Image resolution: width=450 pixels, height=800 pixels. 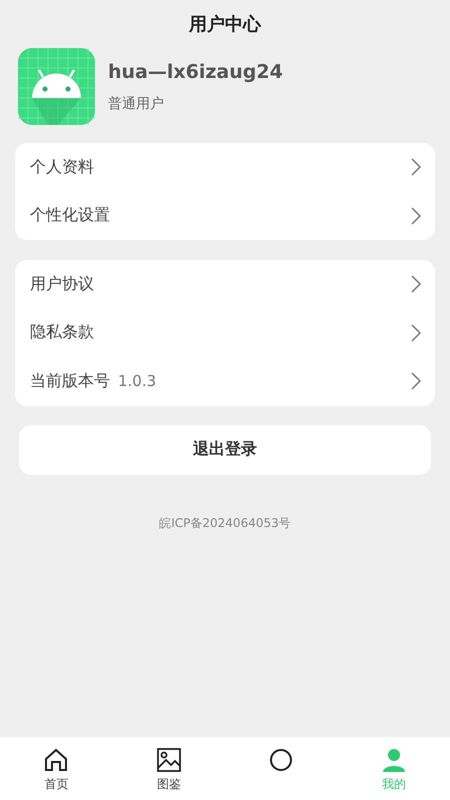 What do you see at coordinates (137, 381) in the screenshot?
I see `version-value: 1.0.3` at bounding box center [137, 381].